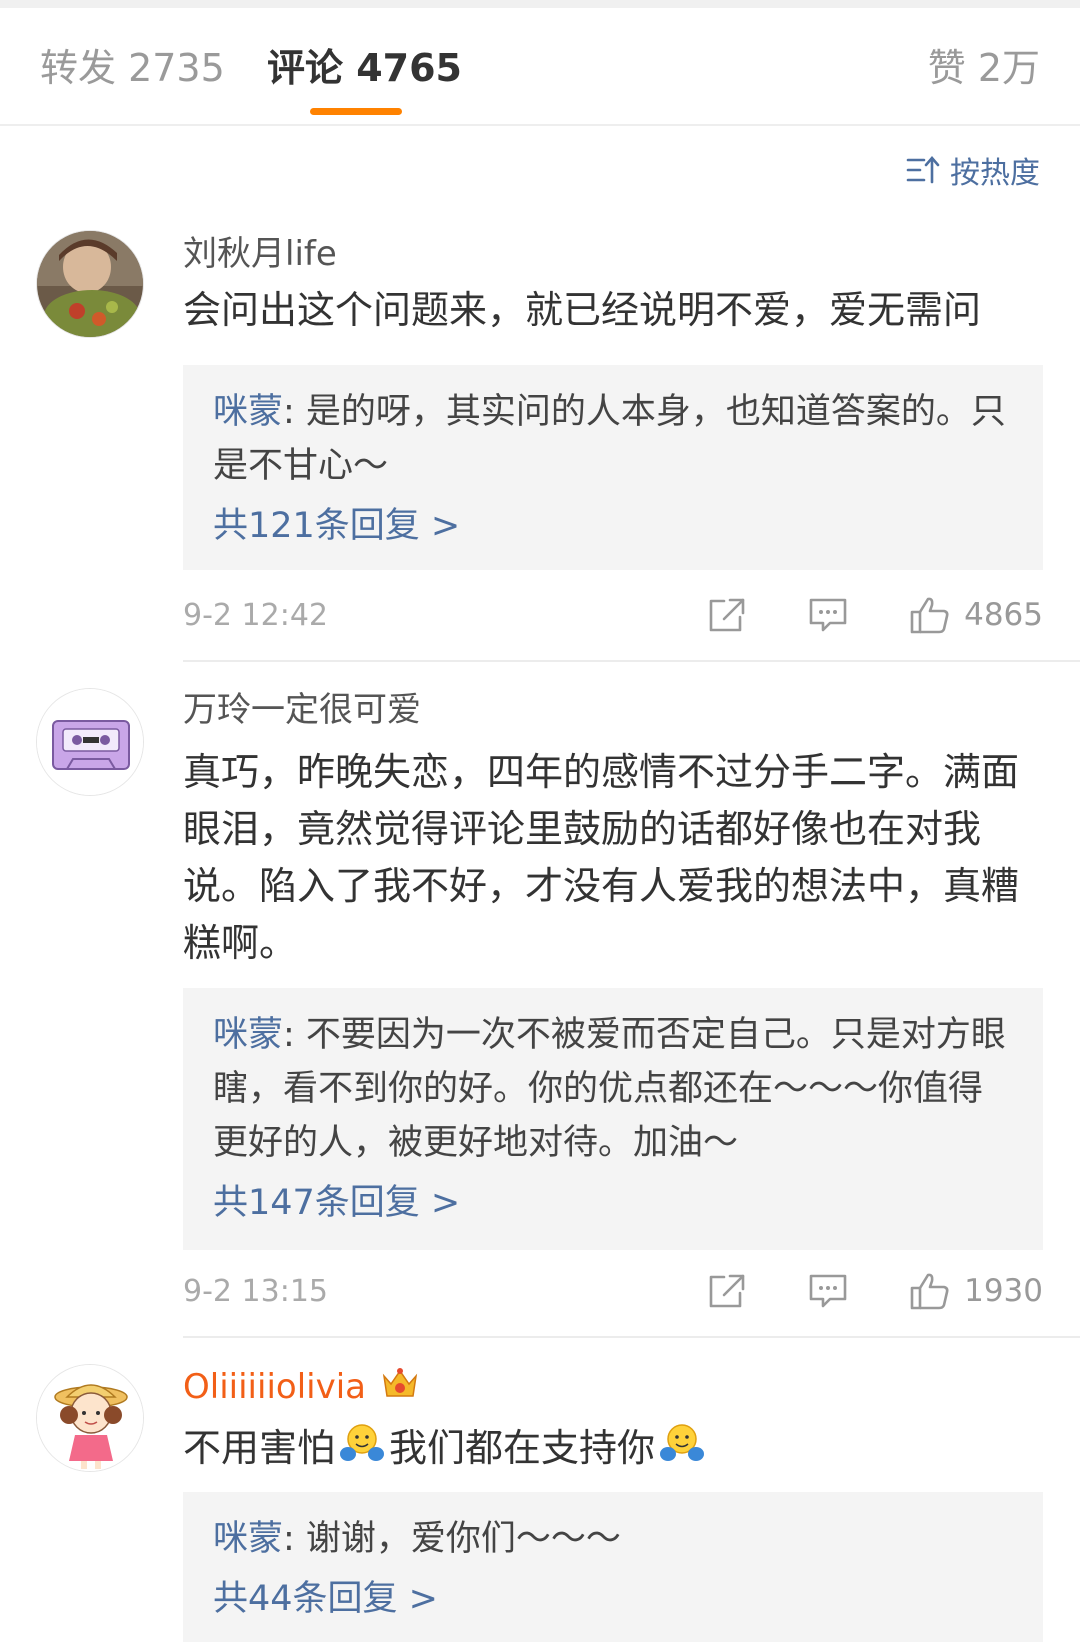 The width and height of the screenshot is (1080, 1642). I want to click on sort-button: 按热度, so click(973, 170).